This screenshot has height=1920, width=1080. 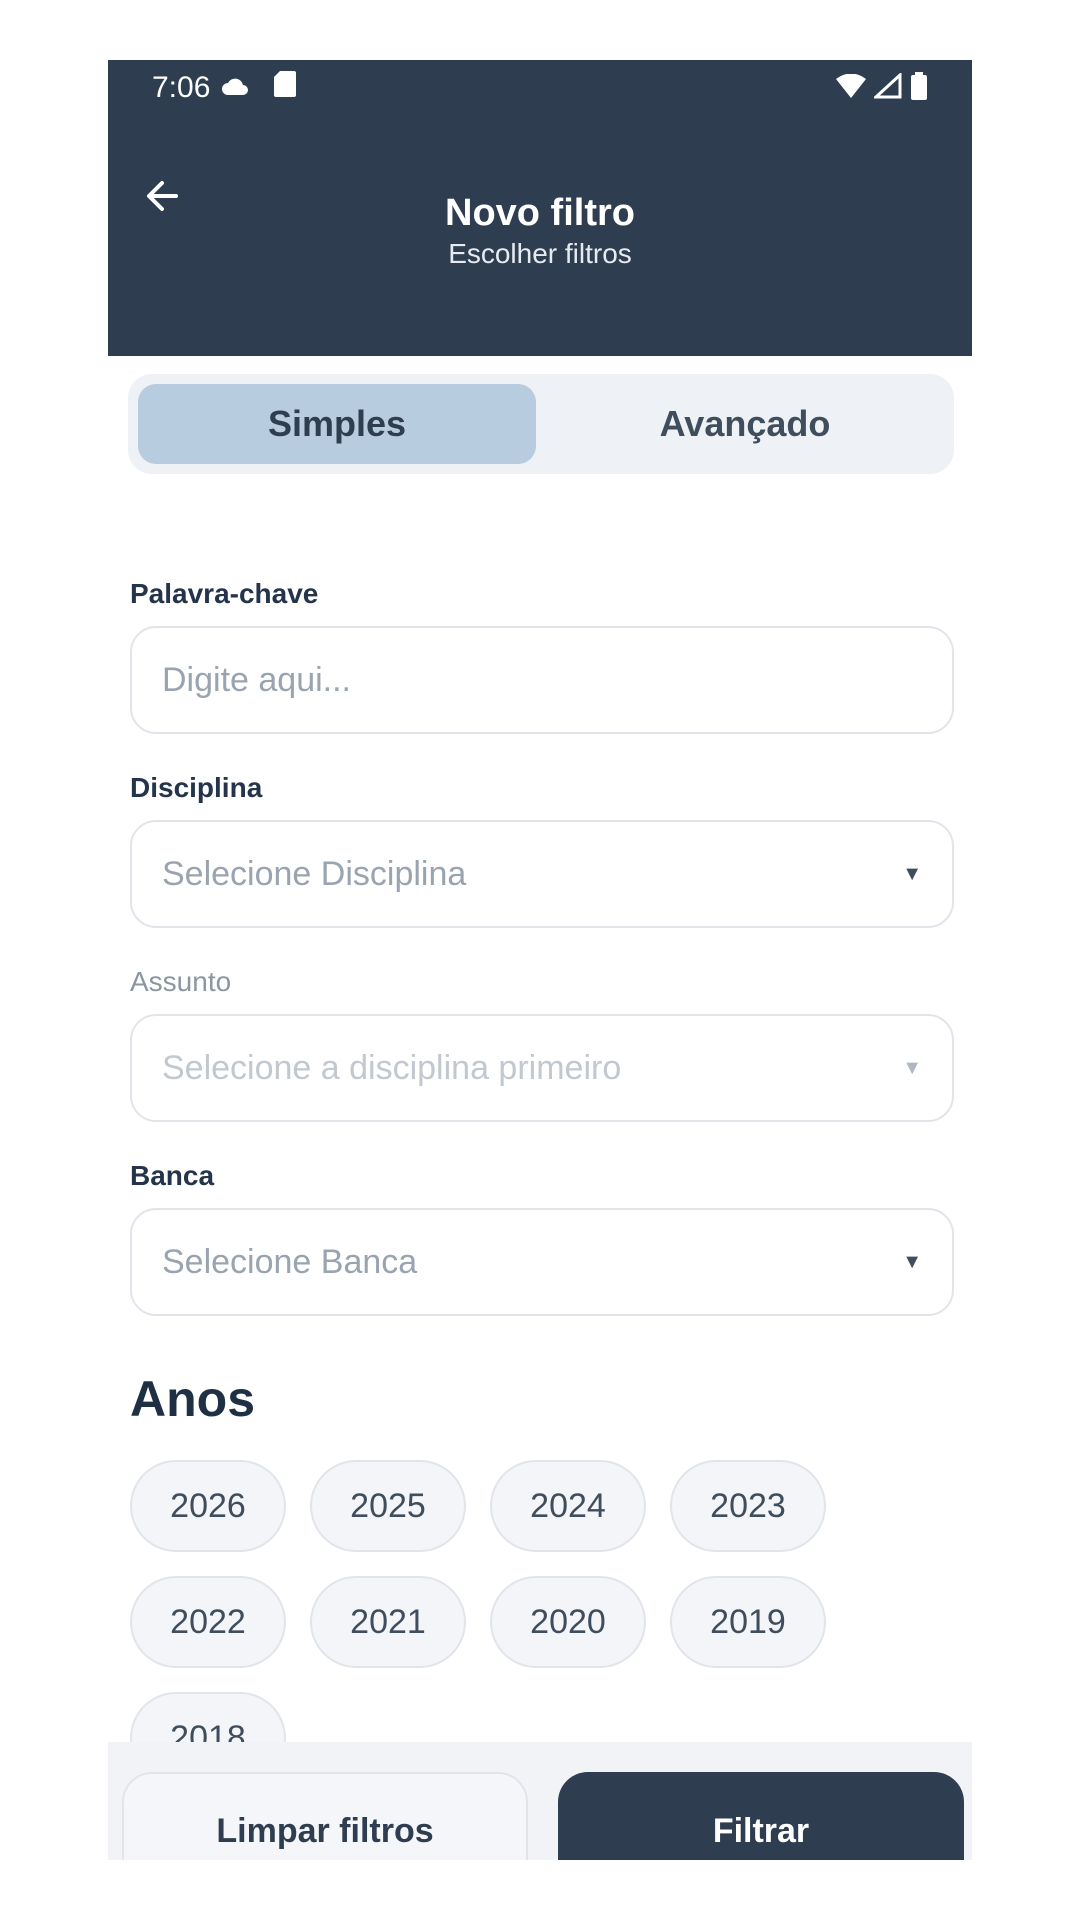 What do you see at coordinates (761, 1816) in the screenshot?
I see `filter-button: Filtrar` at bounding box center [761, 1816].